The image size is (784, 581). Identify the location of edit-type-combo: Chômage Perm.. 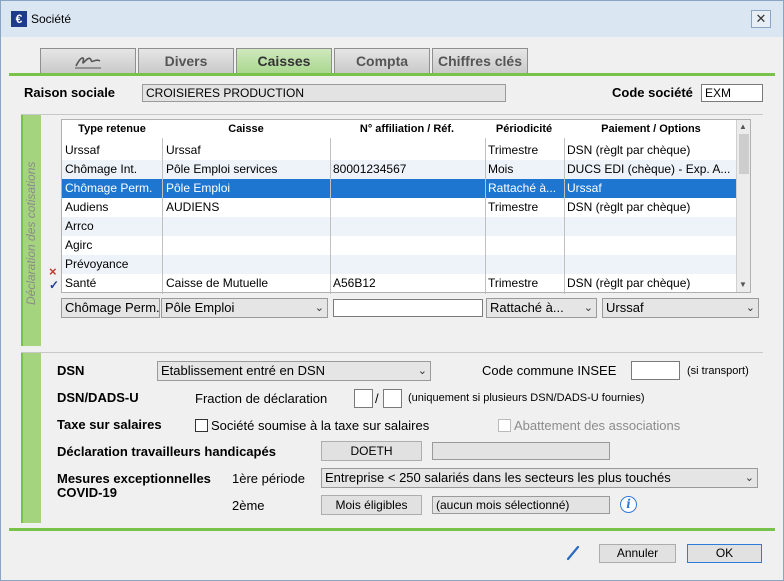
(110, 308).